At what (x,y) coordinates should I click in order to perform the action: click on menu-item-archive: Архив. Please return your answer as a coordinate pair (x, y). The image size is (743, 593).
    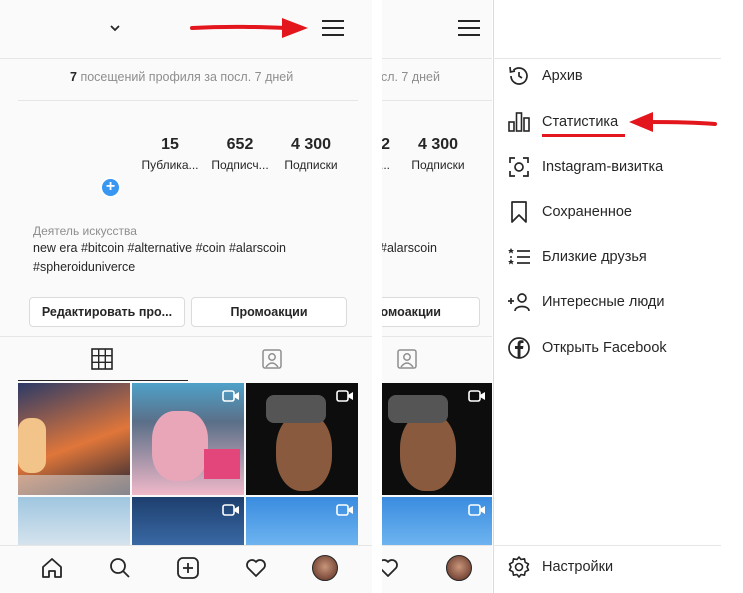
    Looking at the image, I should click on (545, 76).